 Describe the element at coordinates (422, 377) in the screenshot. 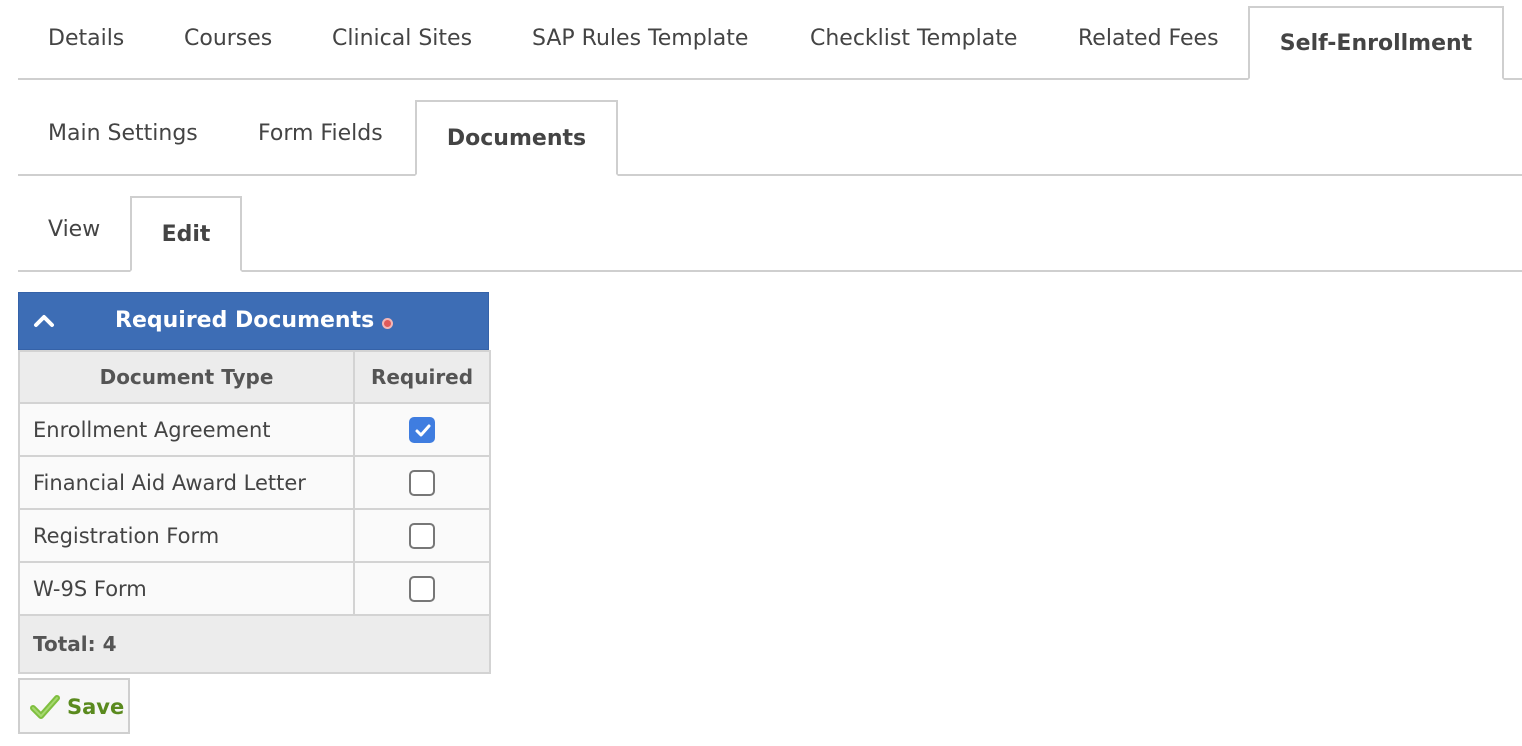

I see `column-header-required: Required` at that location.